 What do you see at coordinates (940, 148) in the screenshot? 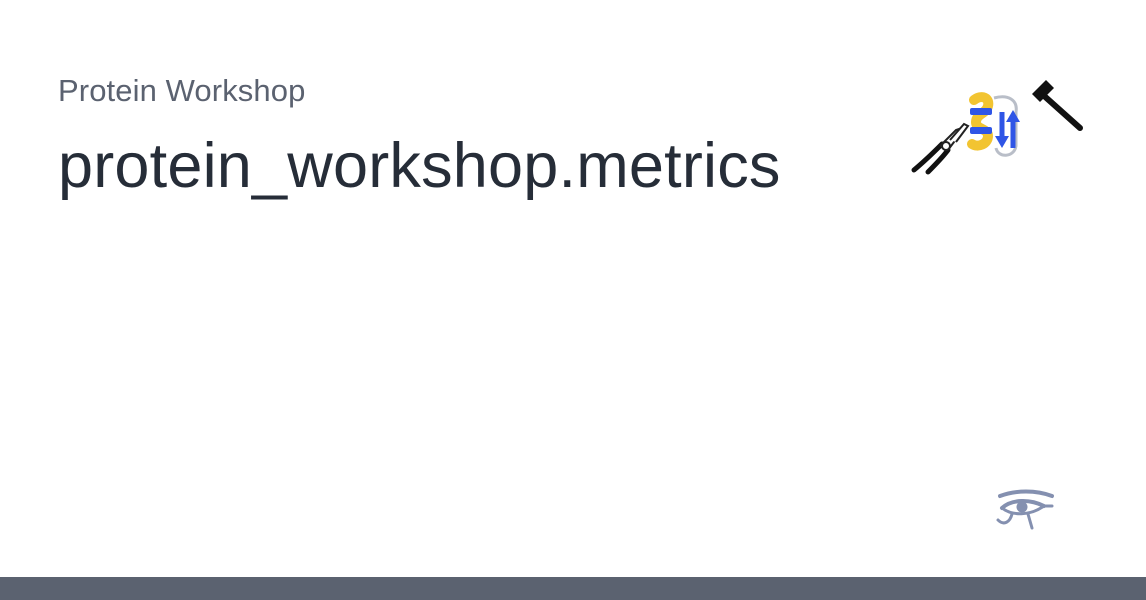
I see `pliers-icon` at bounding box center [940, 148].